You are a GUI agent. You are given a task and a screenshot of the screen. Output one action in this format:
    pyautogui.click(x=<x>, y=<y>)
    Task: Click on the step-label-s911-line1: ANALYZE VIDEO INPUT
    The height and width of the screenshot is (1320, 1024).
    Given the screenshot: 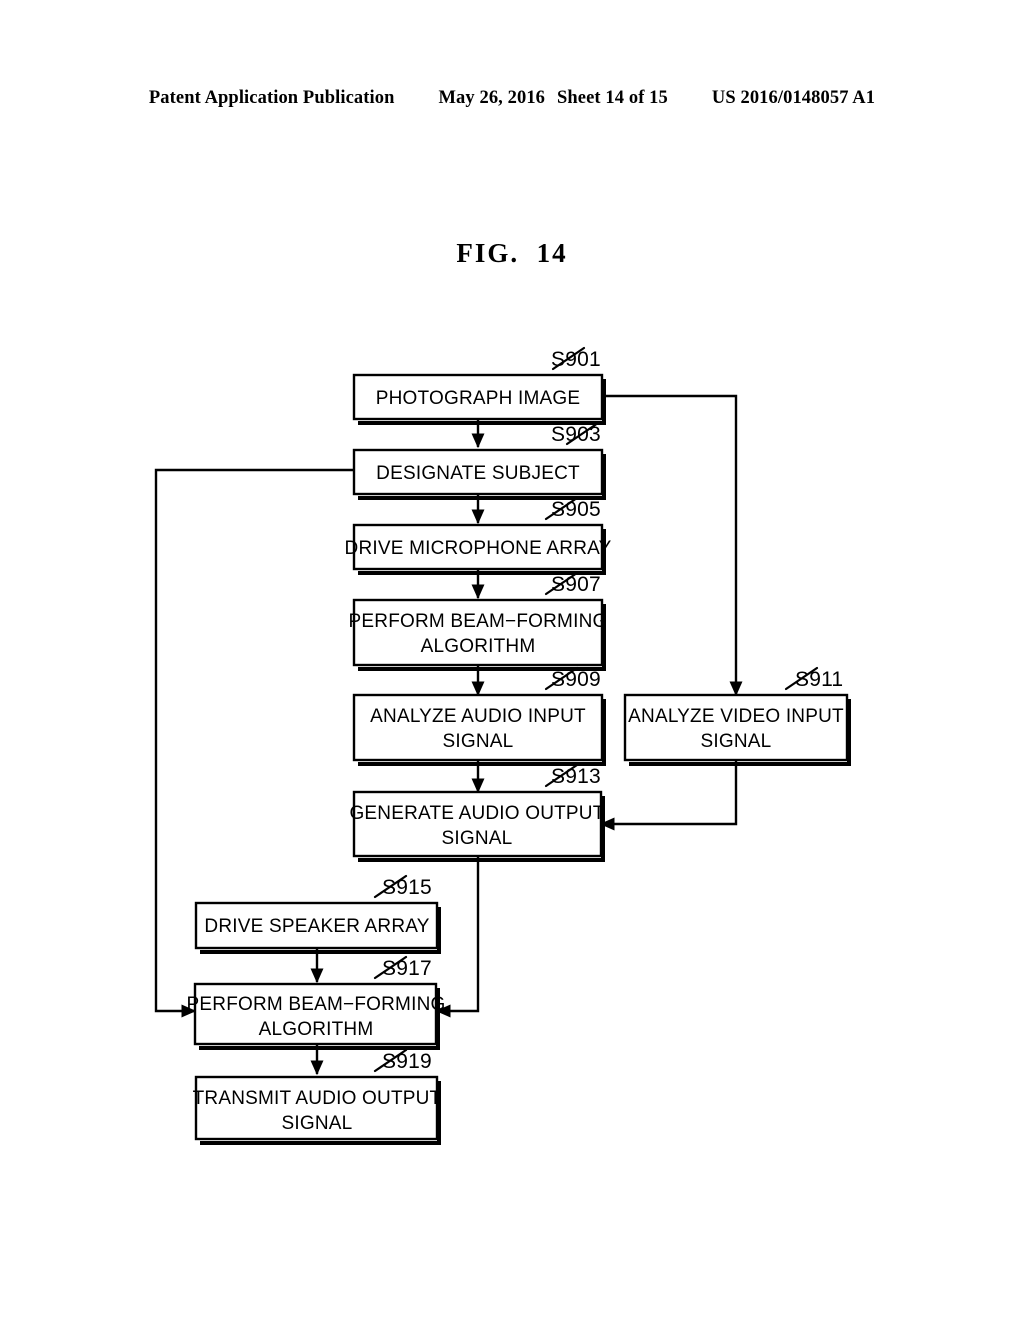 What is the action you would take?
    pyautogui.click(x=736, y=716)
    